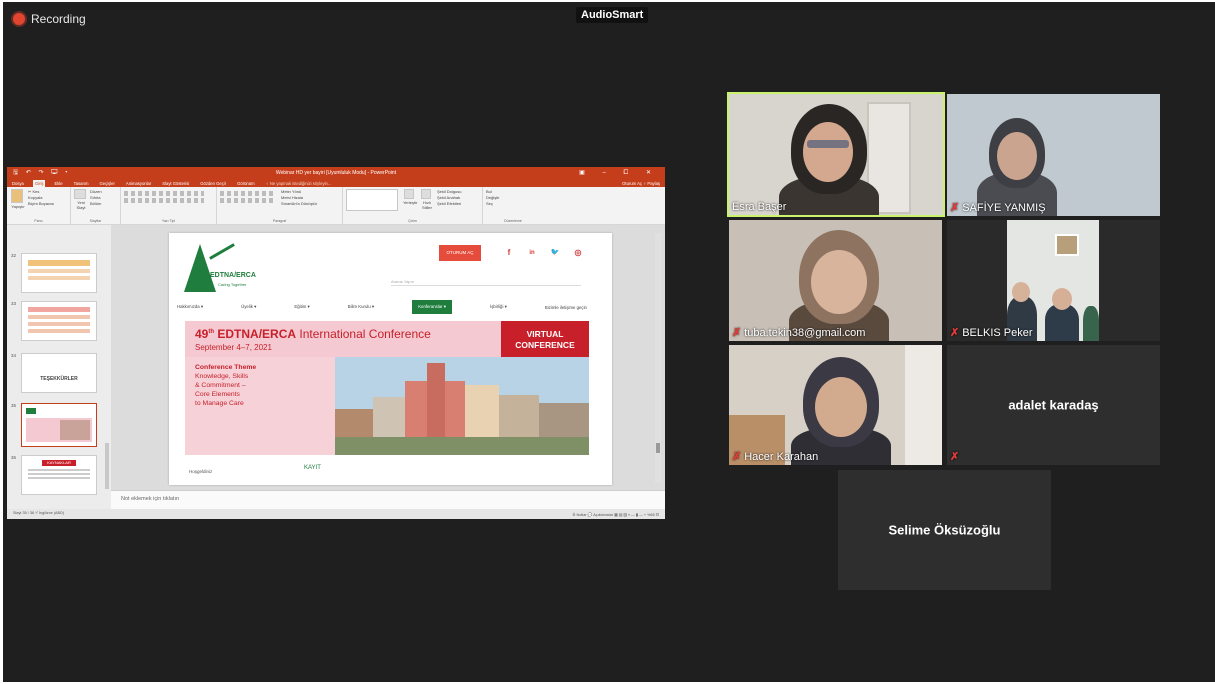  Describe the element at coordinates (460, 253) in the screenshot. I see `login-button: OTURUM AÇ` at that location.